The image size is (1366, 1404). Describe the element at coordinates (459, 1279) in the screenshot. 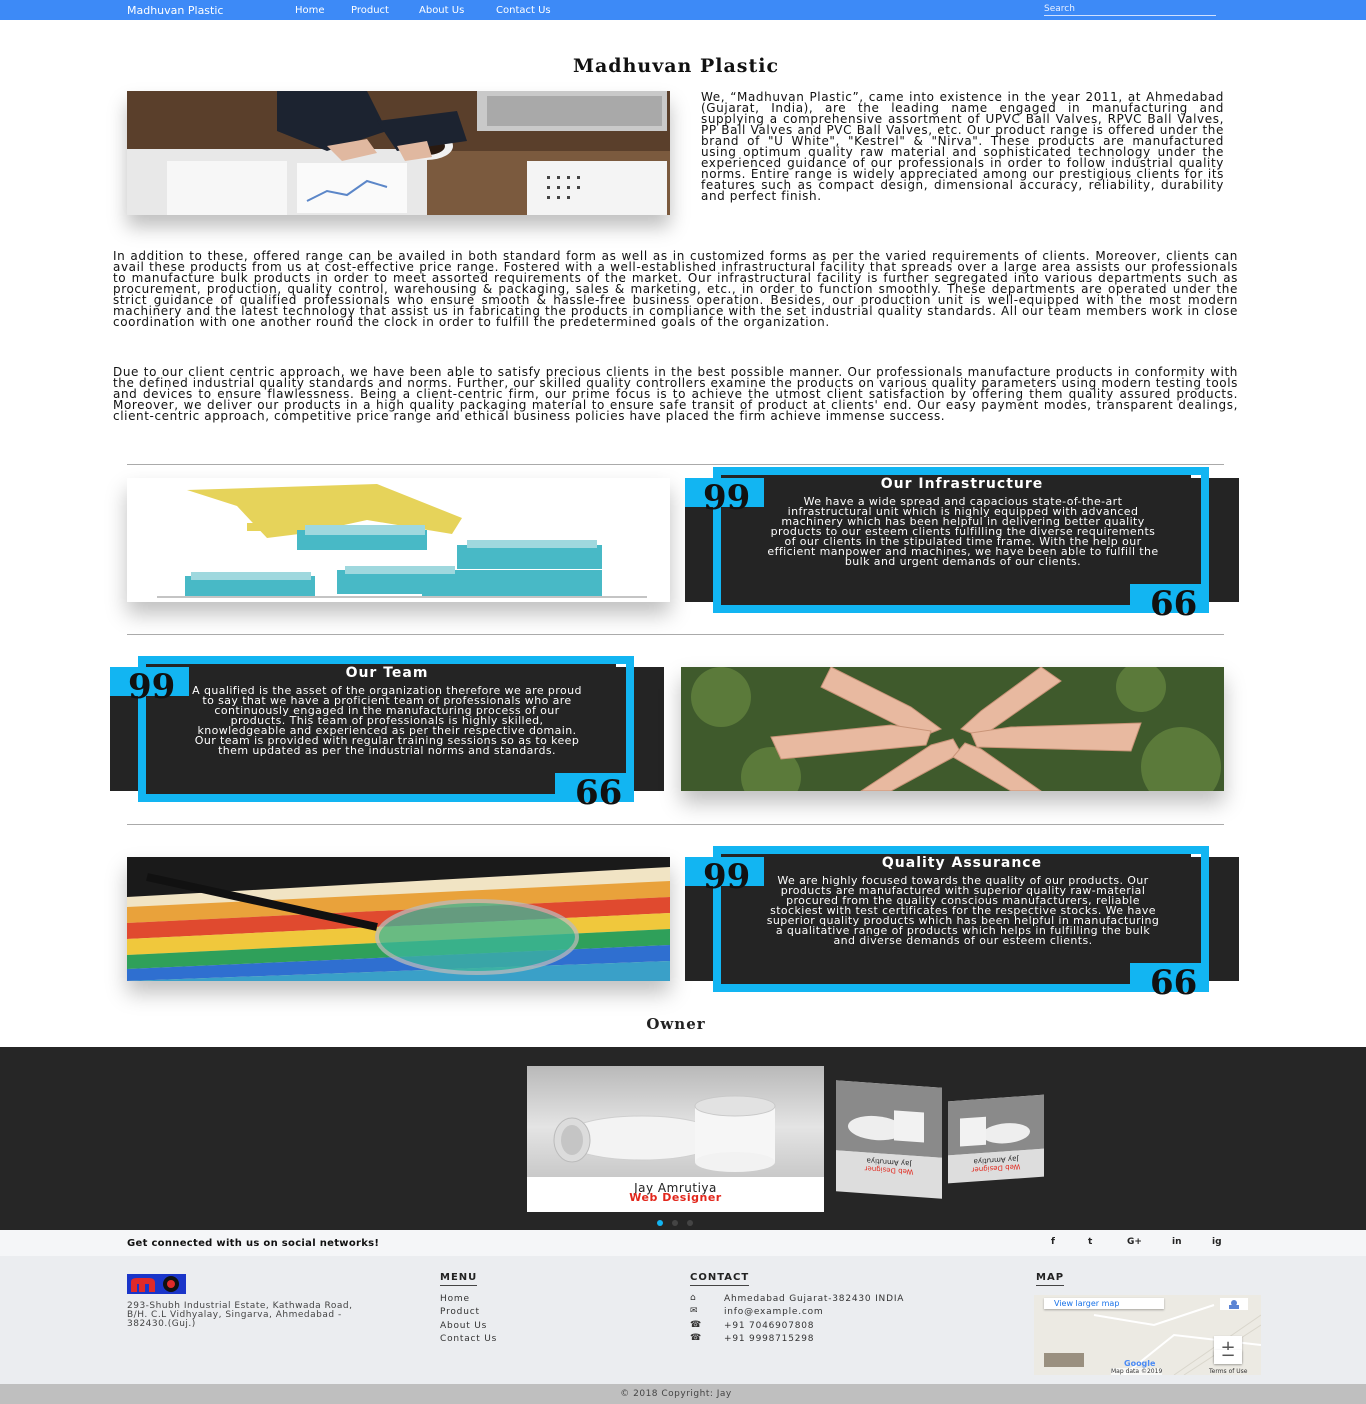

I see `footer-menu-heading: MENU` at that location.